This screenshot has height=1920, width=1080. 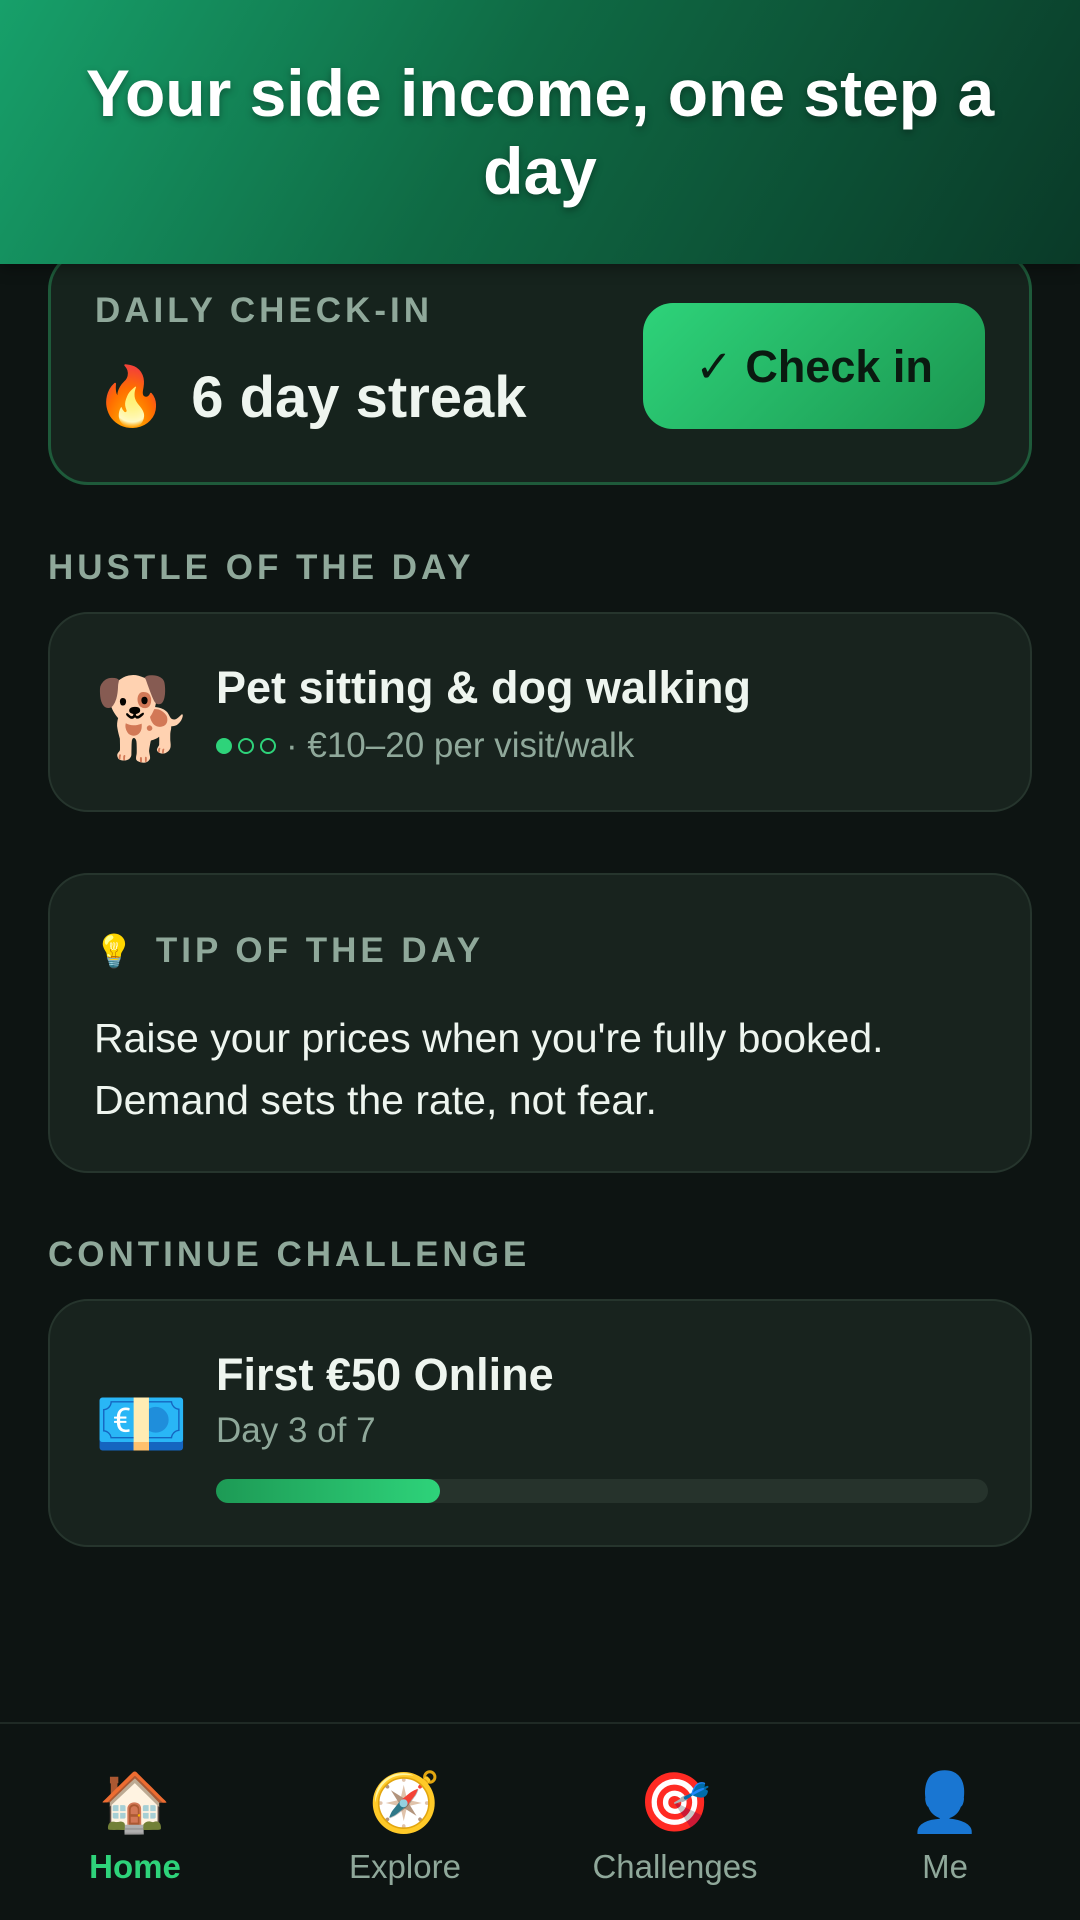 I want to click on streak-display: 🔥 6 day streak, so click(x=311, y=397).